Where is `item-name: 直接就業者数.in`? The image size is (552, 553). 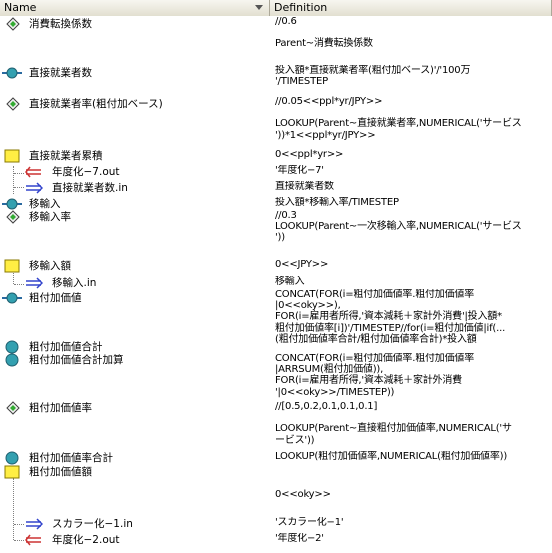
item-name: 直接就業者数.in is located at coordinates (90, 188).